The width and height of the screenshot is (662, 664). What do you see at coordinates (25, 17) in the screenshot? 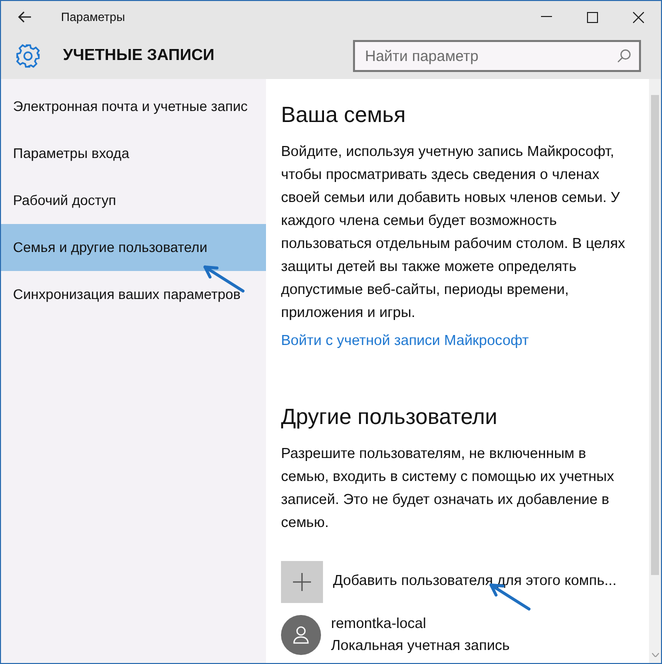
I see `back-arrow-icon` at bounding box center [25, 17].